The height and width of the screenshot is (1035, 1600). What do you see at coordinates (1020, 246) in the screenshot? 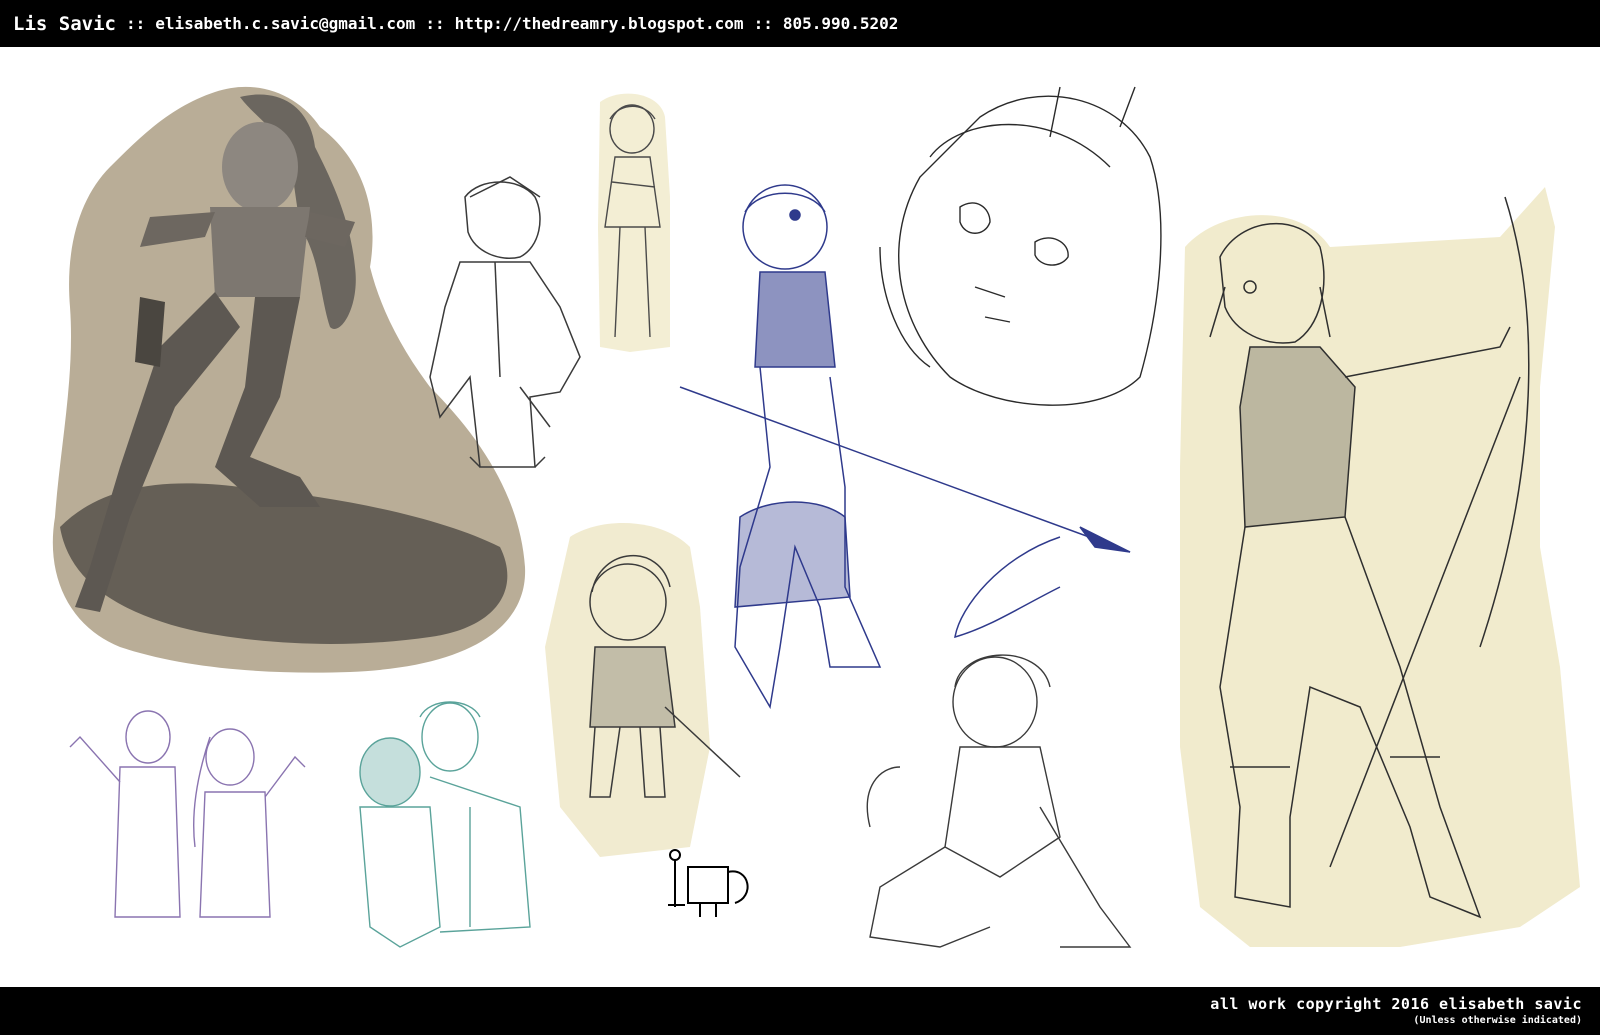
I see `face-closeup-sketch` at bounding box center [1020, 246].